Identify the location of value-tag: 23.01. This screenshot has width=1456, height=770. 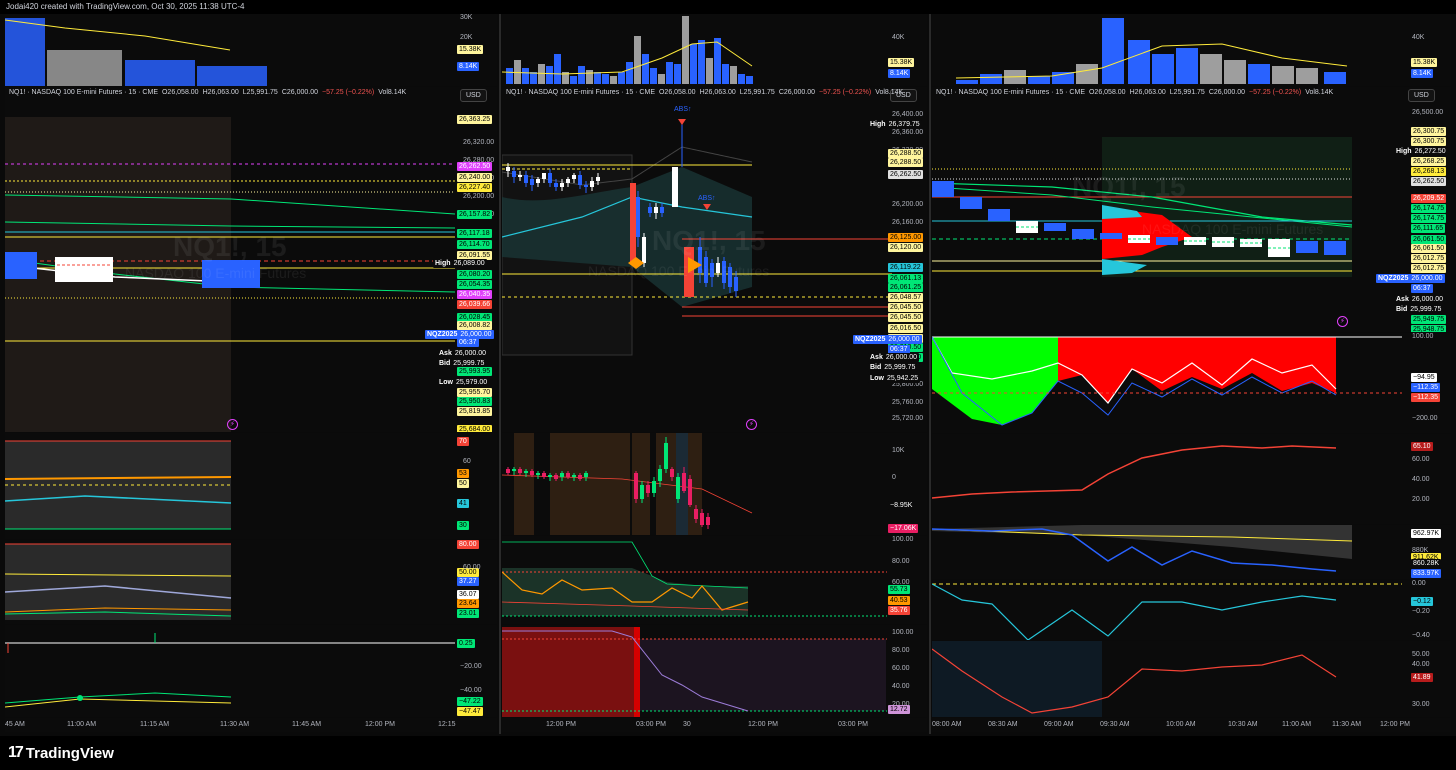
(468, 613).